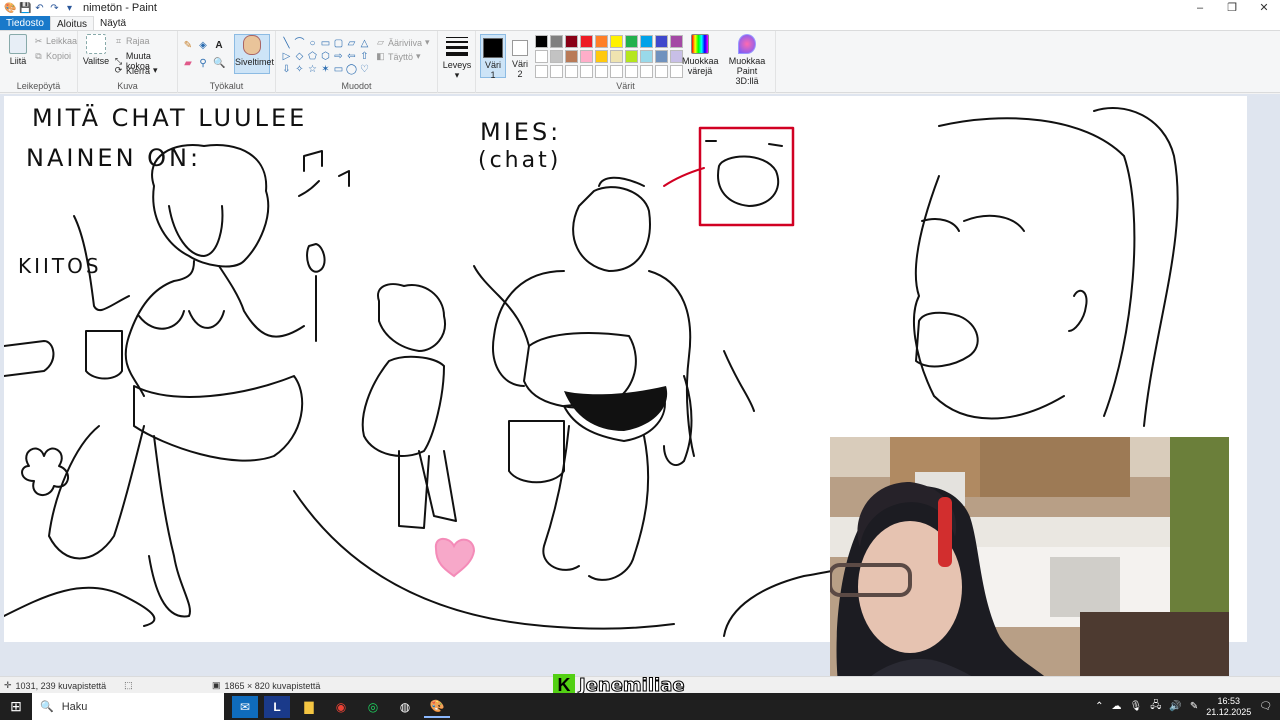 This screenshot has height=720, width=1280. Describe the element at coordinates (69, 8) in the screenshot. I see `customize-quick-access-icon: ▾` at that location.